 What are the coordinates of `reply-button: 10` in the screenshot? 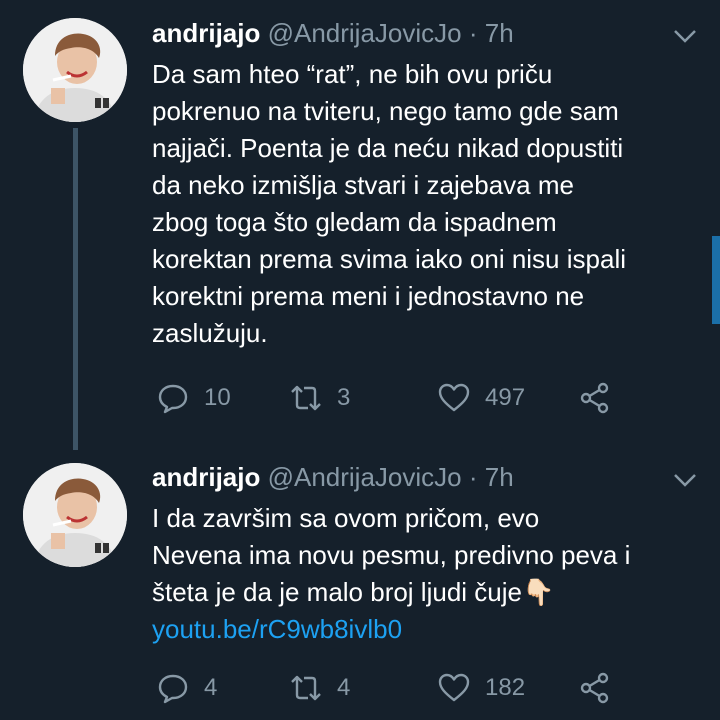 It's located at (193, 398).